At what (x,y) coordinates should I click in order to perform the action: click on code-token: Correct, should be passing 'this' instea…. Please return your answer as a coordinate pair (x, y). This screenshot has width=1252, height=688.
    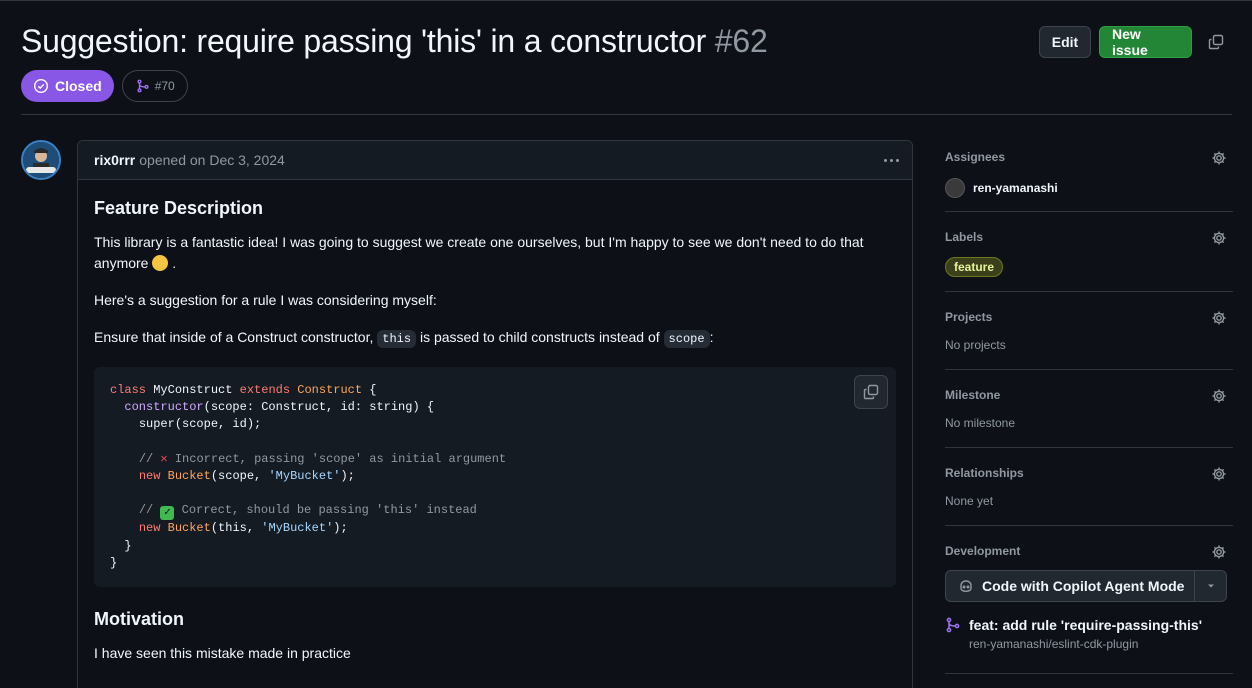
    Looking at the image, I should click on (329, 510).